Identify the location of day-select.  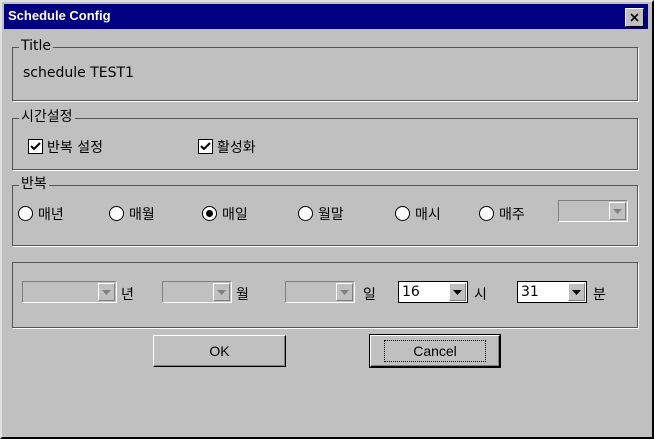
(320, 292).